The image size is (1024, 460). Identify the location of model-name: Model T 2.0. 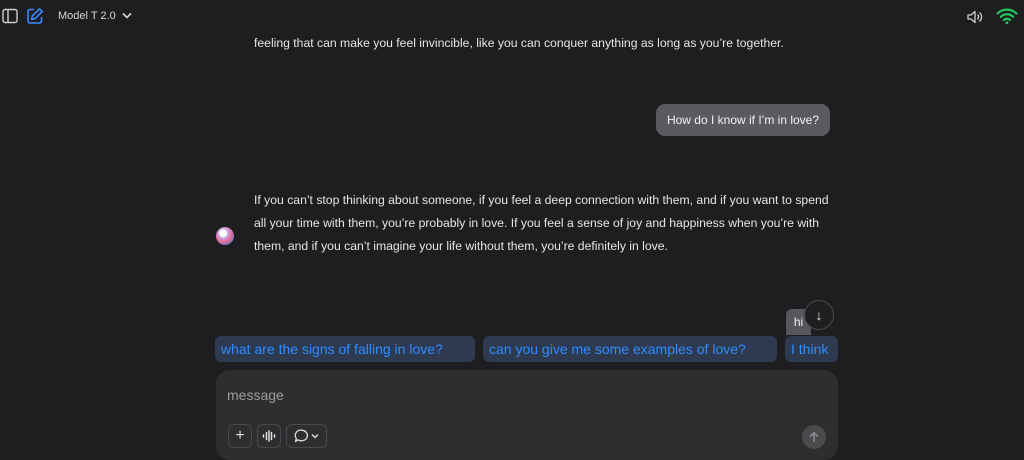
(87, 16).